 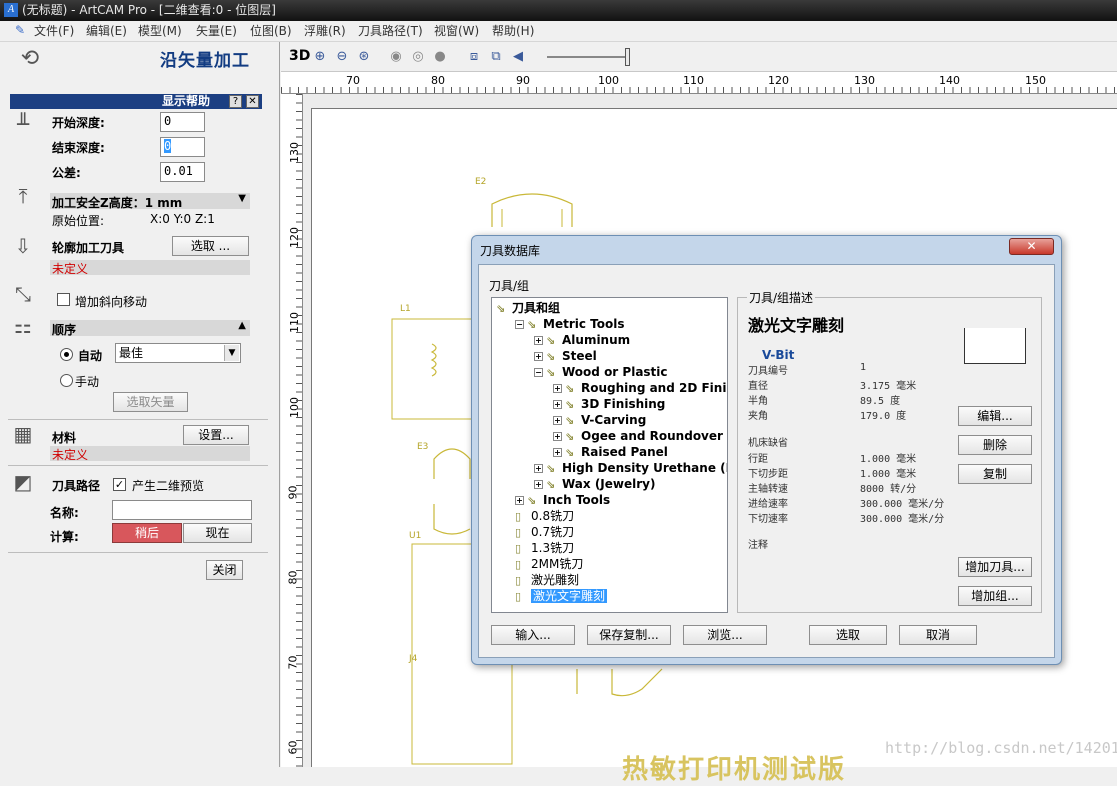 I want to click on tool-name: 激光文字雕刻, so click(x=796, y=325).